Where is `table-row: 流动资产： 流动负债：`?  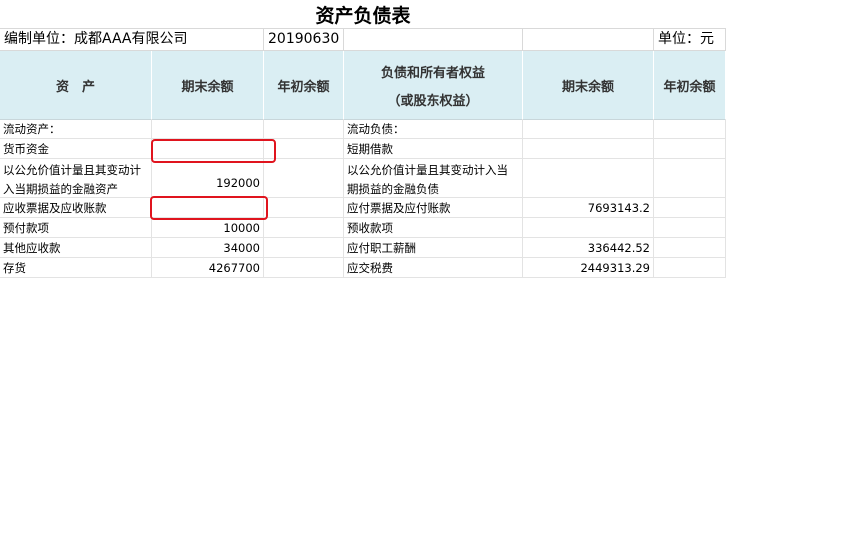 table-row: 流动资产： 流动负债： is located at coordinates (363, 129).